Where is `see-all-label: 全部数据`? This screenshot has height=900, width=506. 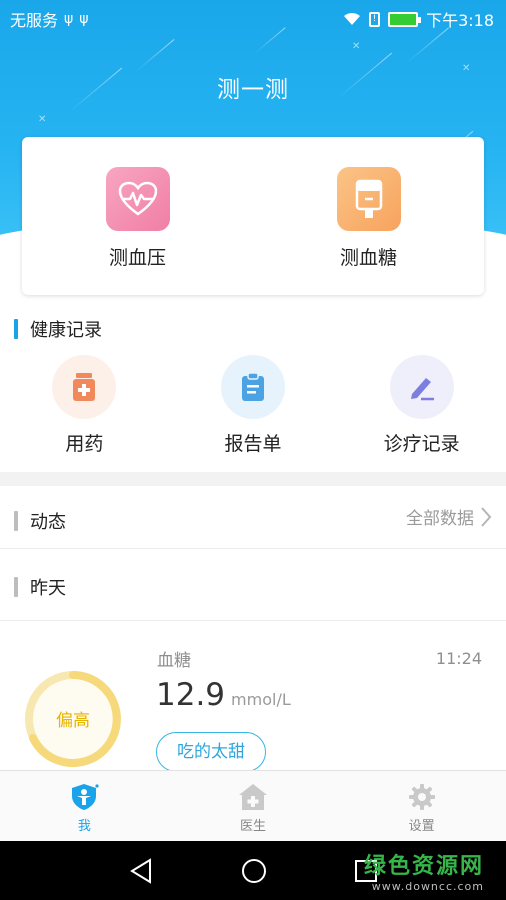 see-all-label: 全部数据 is located at coordinates (440, 519).